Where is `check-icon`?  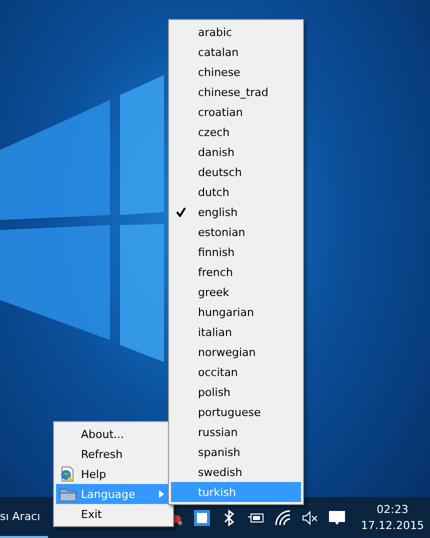 check-icon is located at coordinates (181, 212).